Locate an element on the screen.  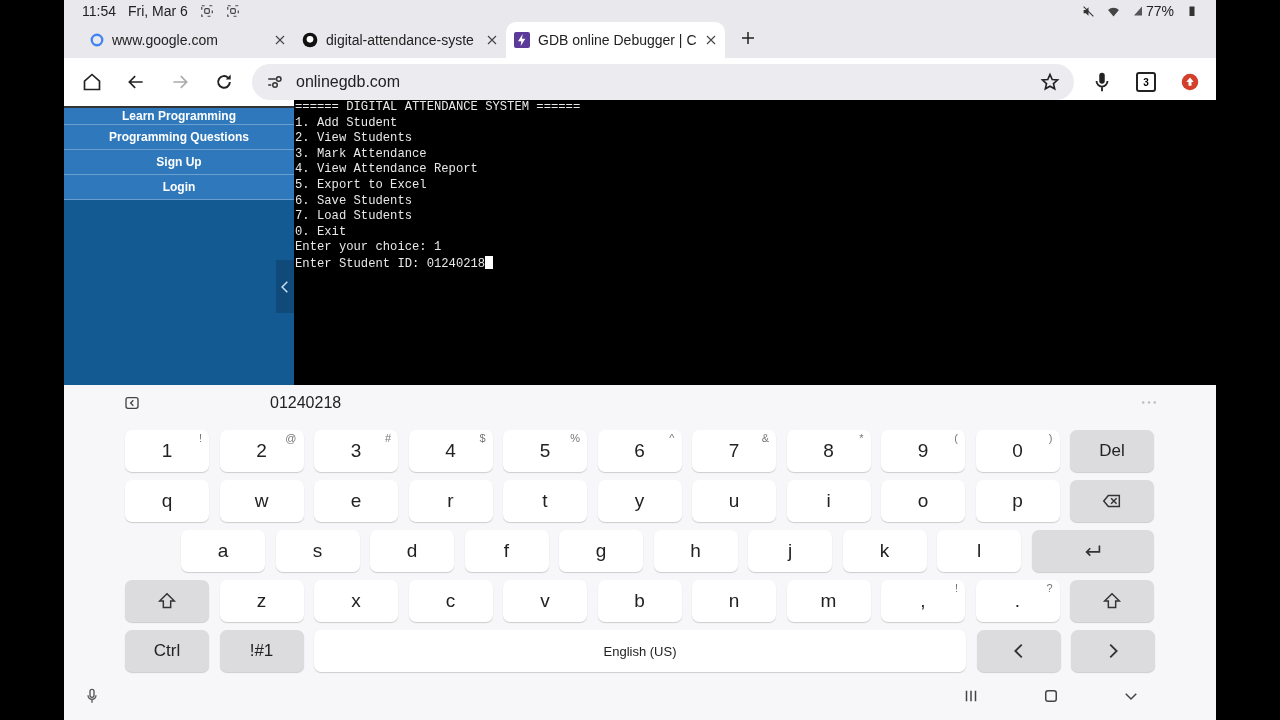
key: t is located at coordinates (545, 501).